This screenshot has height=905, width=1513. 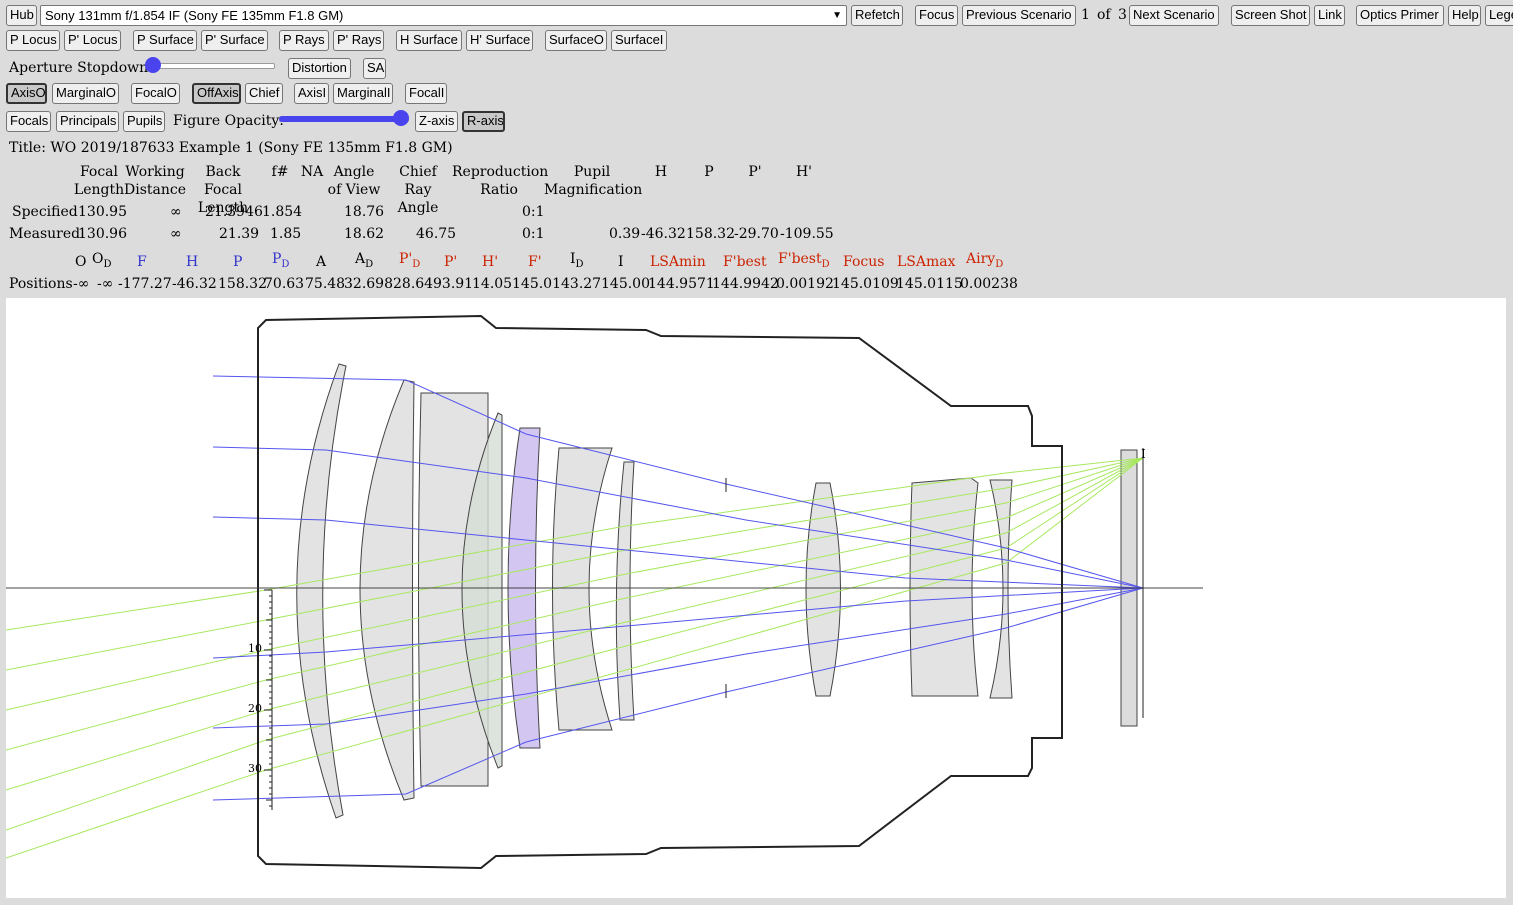 What do you see at coordinates (234, 40) in the screenshot?
I see `p-prime-surface-button: P' Surface` at bounding box center [234, 40].